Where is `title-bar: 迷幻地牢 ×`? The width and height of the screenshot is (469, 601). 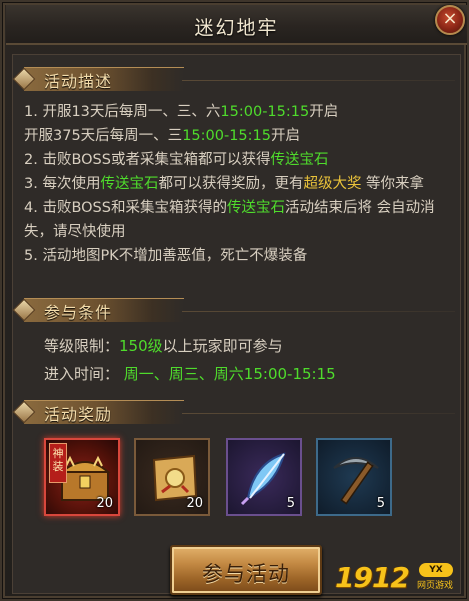 title-bar: 迷幻地牢 × is located at coordinates (236, 25).